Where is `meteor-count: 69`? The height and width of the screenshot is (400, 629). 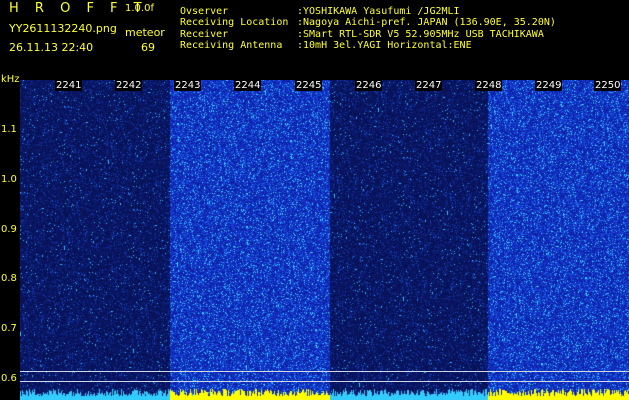 meteor-count: 69 is located at coordinates (148, 47).